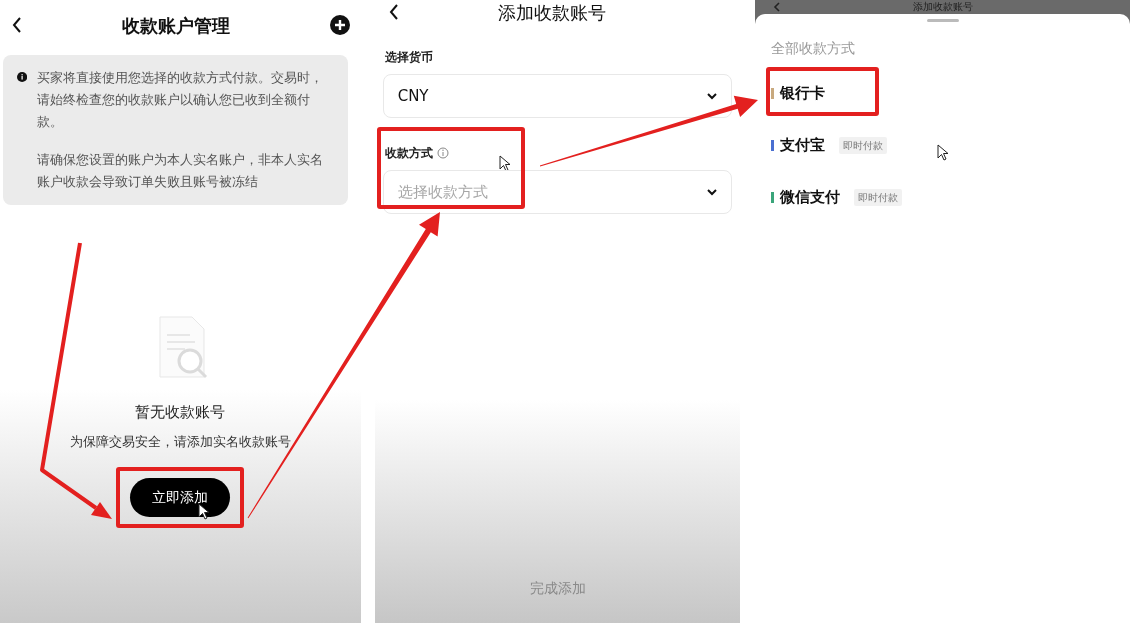 The width and height of the screenshot is (1130, 623). Describe the element at coordinates (942, 20) in the screenshot. I see `drag-handle` at that location.